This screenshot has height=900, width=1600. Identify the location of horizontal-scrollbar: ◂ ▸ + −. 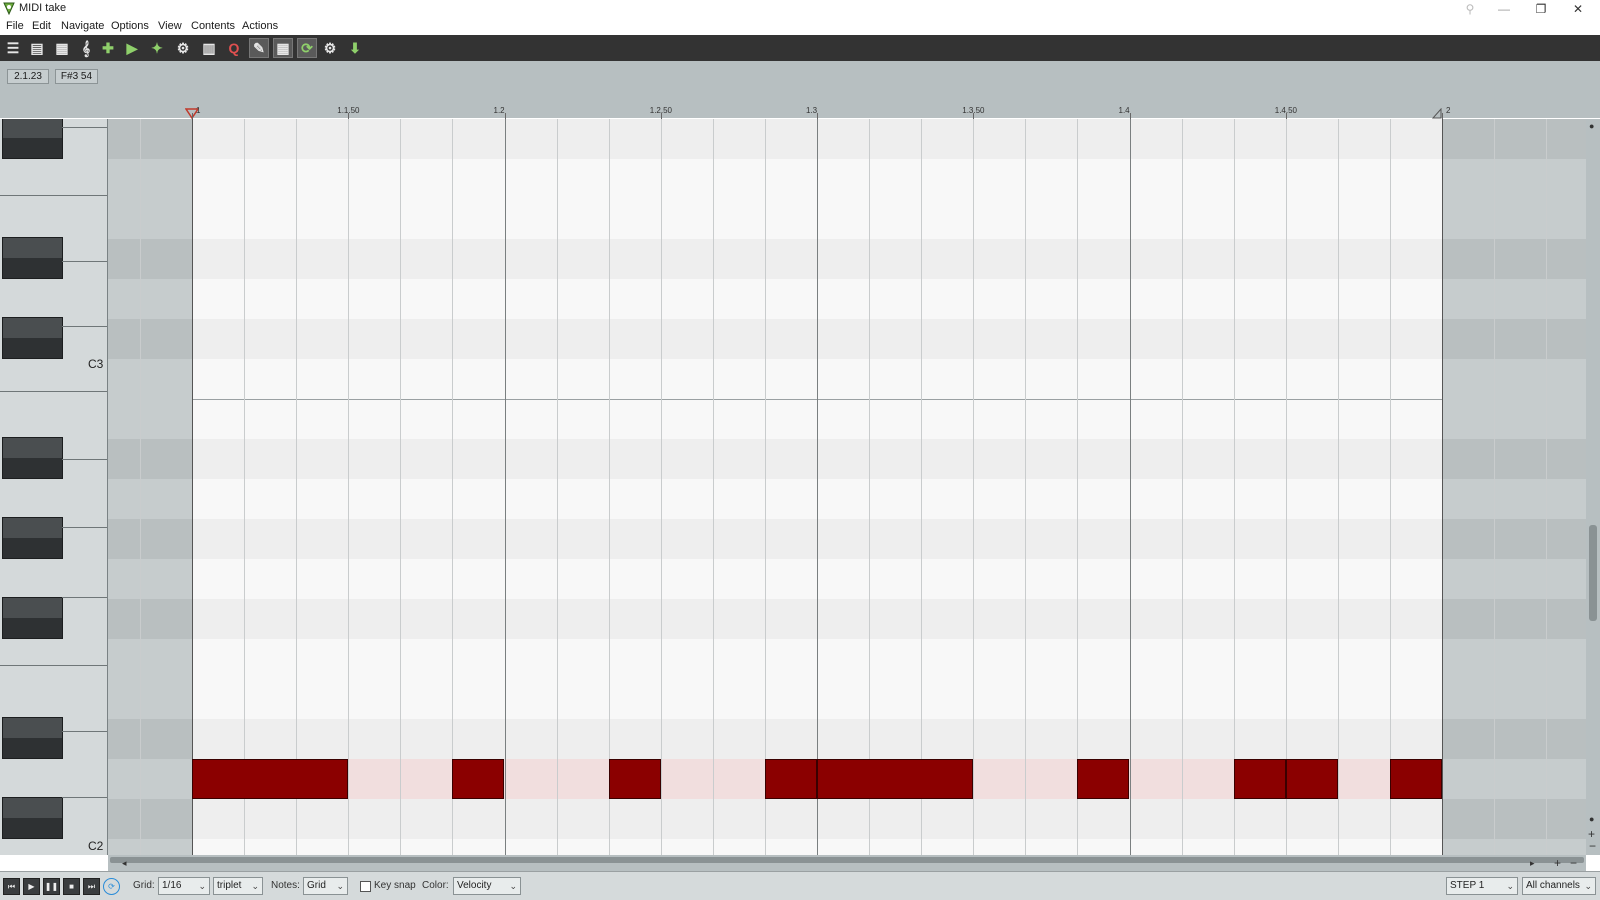
(847, 863).